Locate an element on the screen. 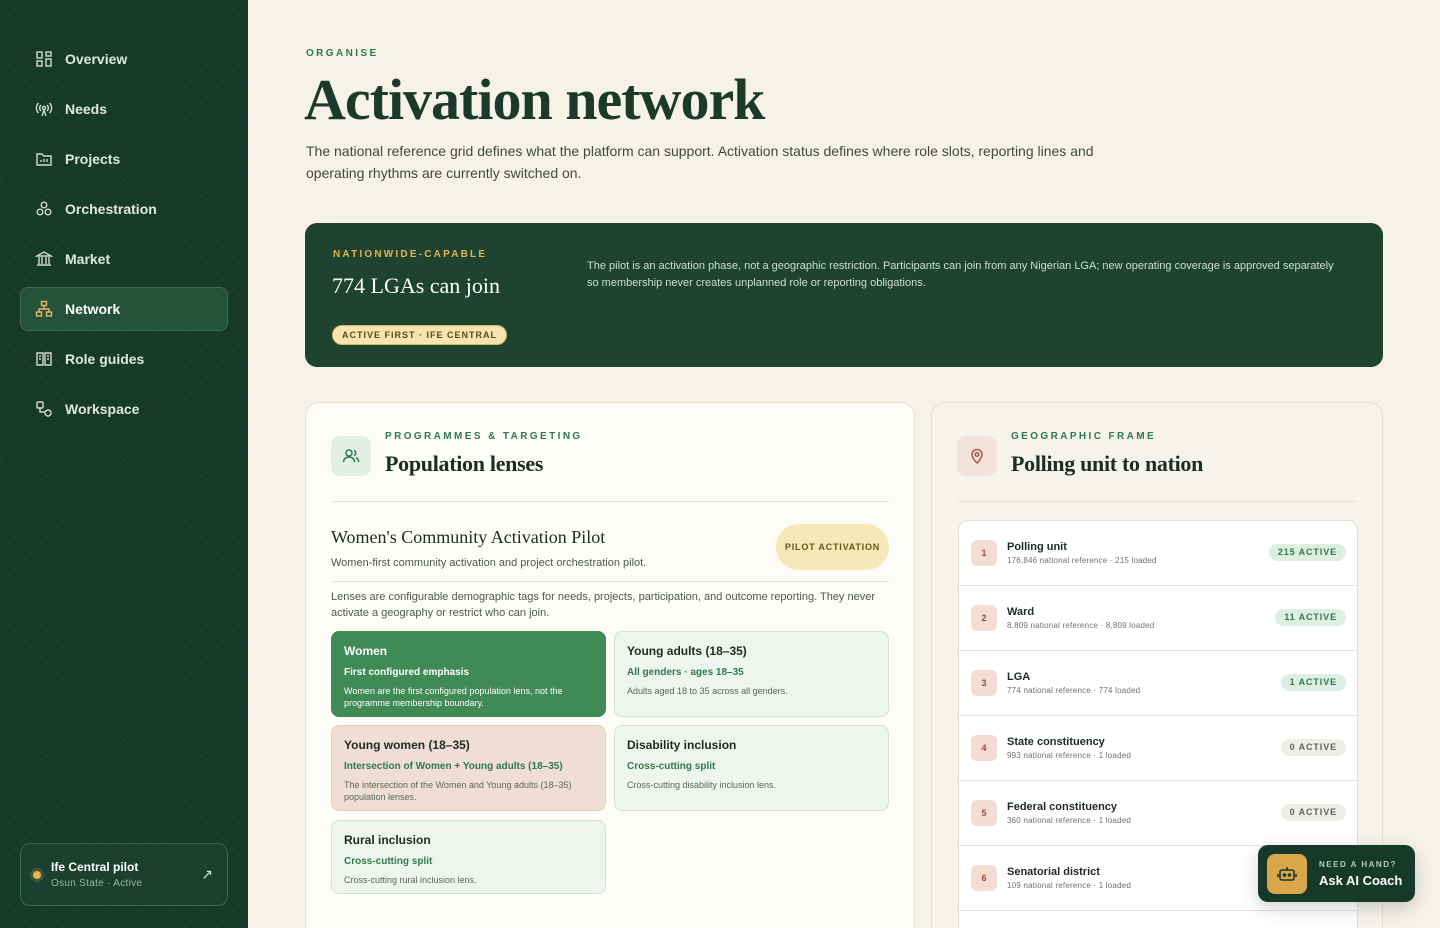  level-name: LGA is located at coordinates (1019, 677).